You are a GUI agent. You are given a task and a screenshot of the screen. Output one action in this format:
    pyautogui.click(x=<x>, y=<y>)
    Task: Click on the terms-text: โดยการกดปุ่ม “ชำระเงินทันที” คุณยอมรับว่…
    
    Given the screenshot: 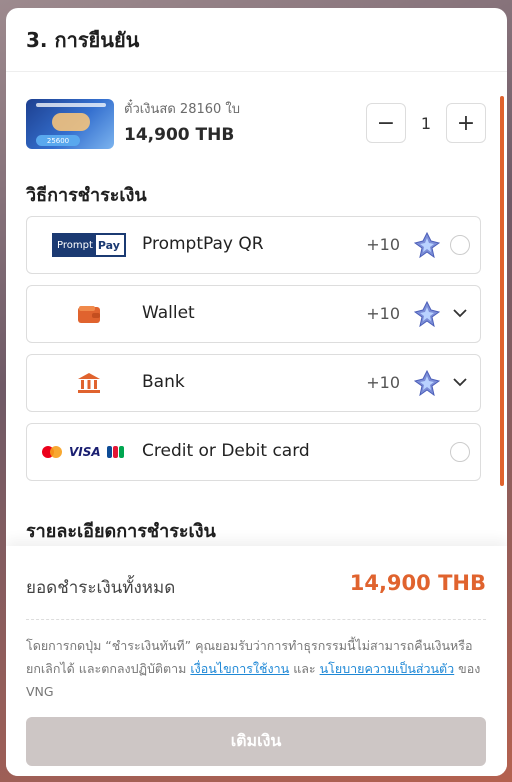 What is the action you would take?
    pyautogui.click(x=253, y=668)
    